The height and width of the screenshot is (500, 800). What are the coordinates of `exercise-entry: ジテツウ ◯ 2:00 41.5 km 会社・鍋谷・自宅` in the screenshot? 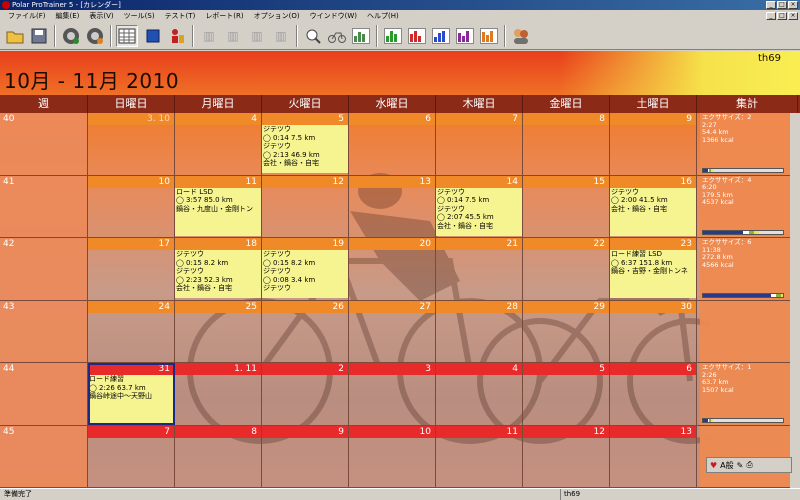 It's located at (653, 211).